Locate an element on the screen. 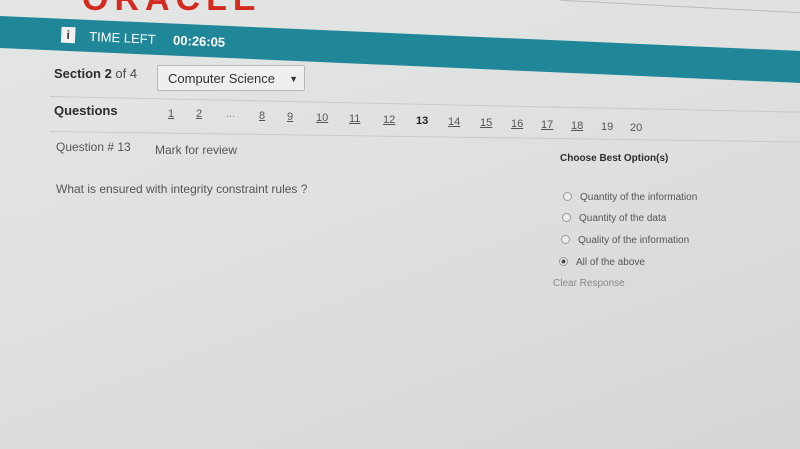 Image resolution: width=800 pixels, height=449 pixels. question-link-16: 16 is located at coordinates (517, 124).